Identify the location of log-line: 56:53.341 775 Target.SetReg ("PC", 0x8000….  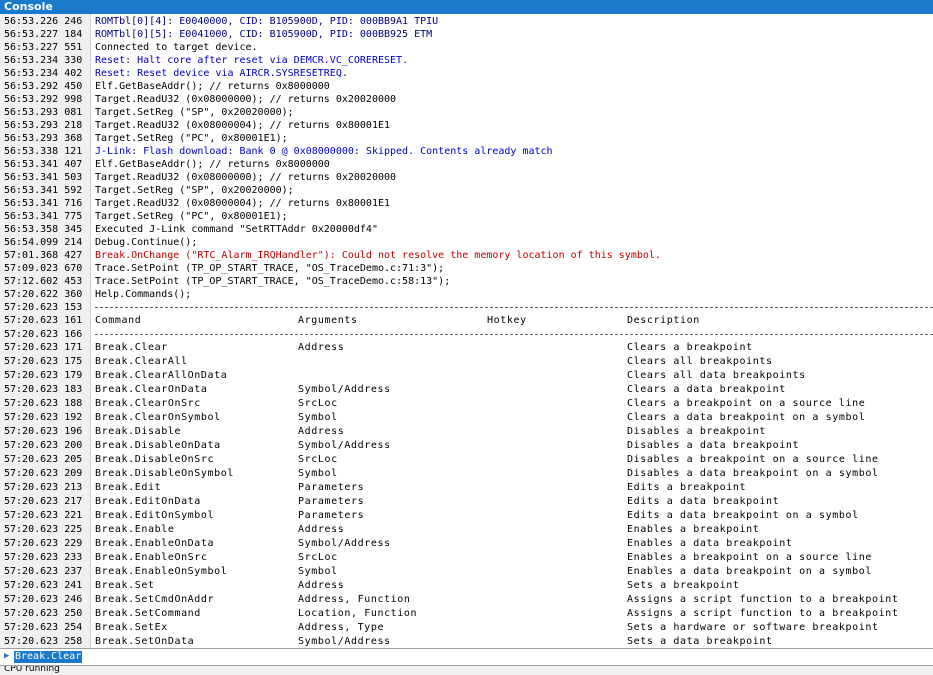
(466, 216).